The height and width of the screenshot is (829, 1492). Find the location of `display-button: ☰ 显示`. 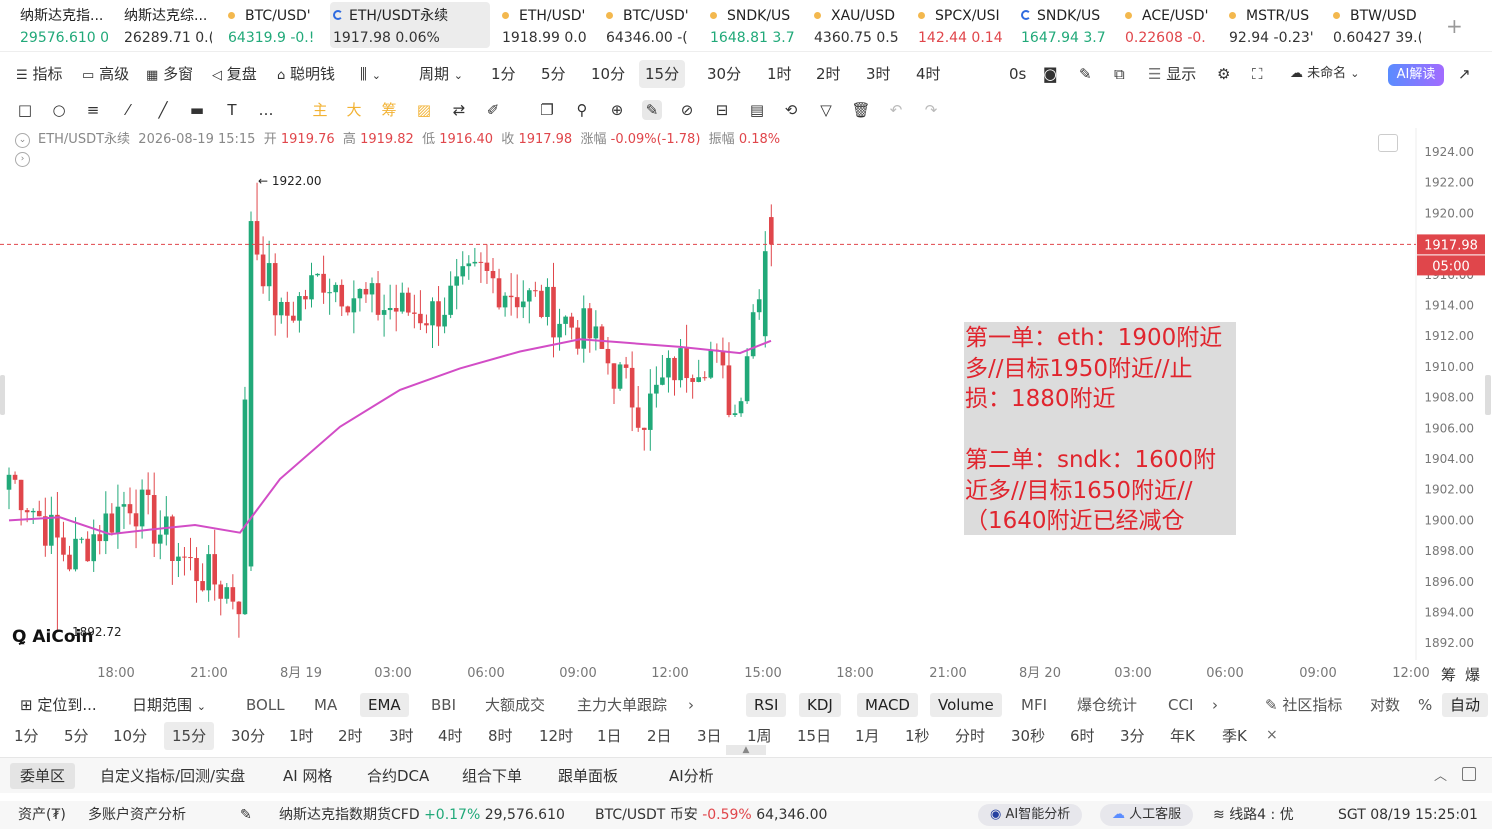

display-button: ☰ 显示 is located at coordinates (1172, 74).